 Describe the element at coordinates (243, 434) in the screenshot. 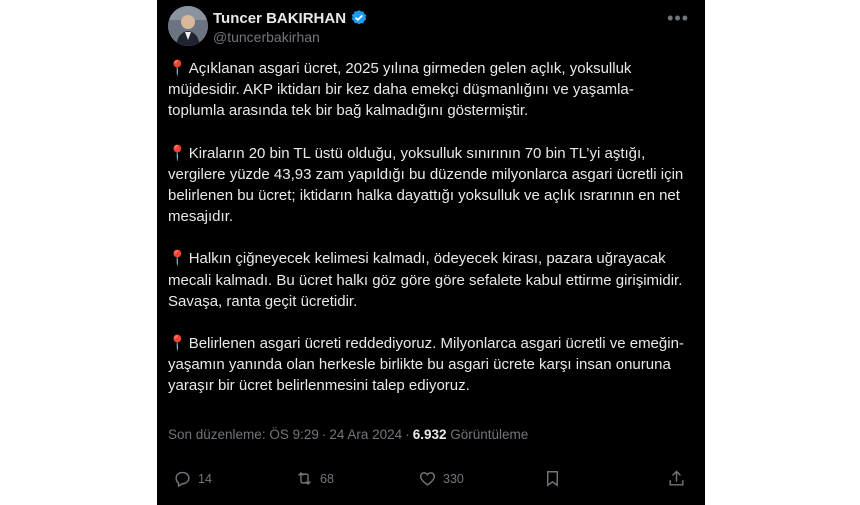

I see `edited-time: Son düzenleme: ÖS 9:29` at that location.